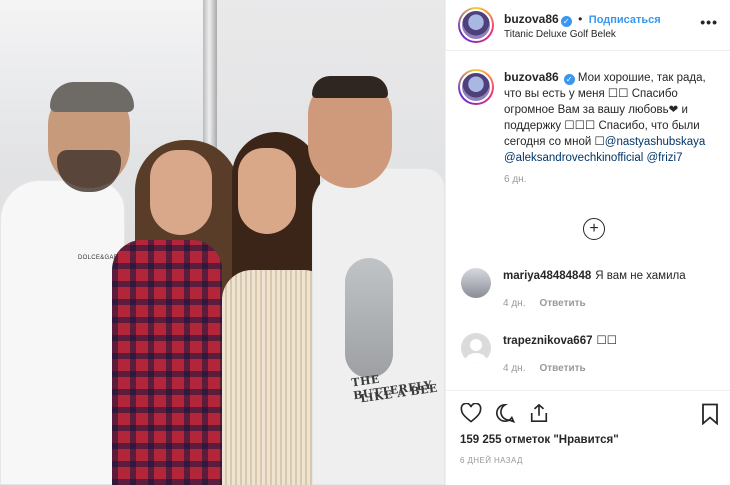 This screenshot has width=730, height=485. Describe the element at coordinates (267, 191) in the screenshot. I see `person-3-head` at that location.